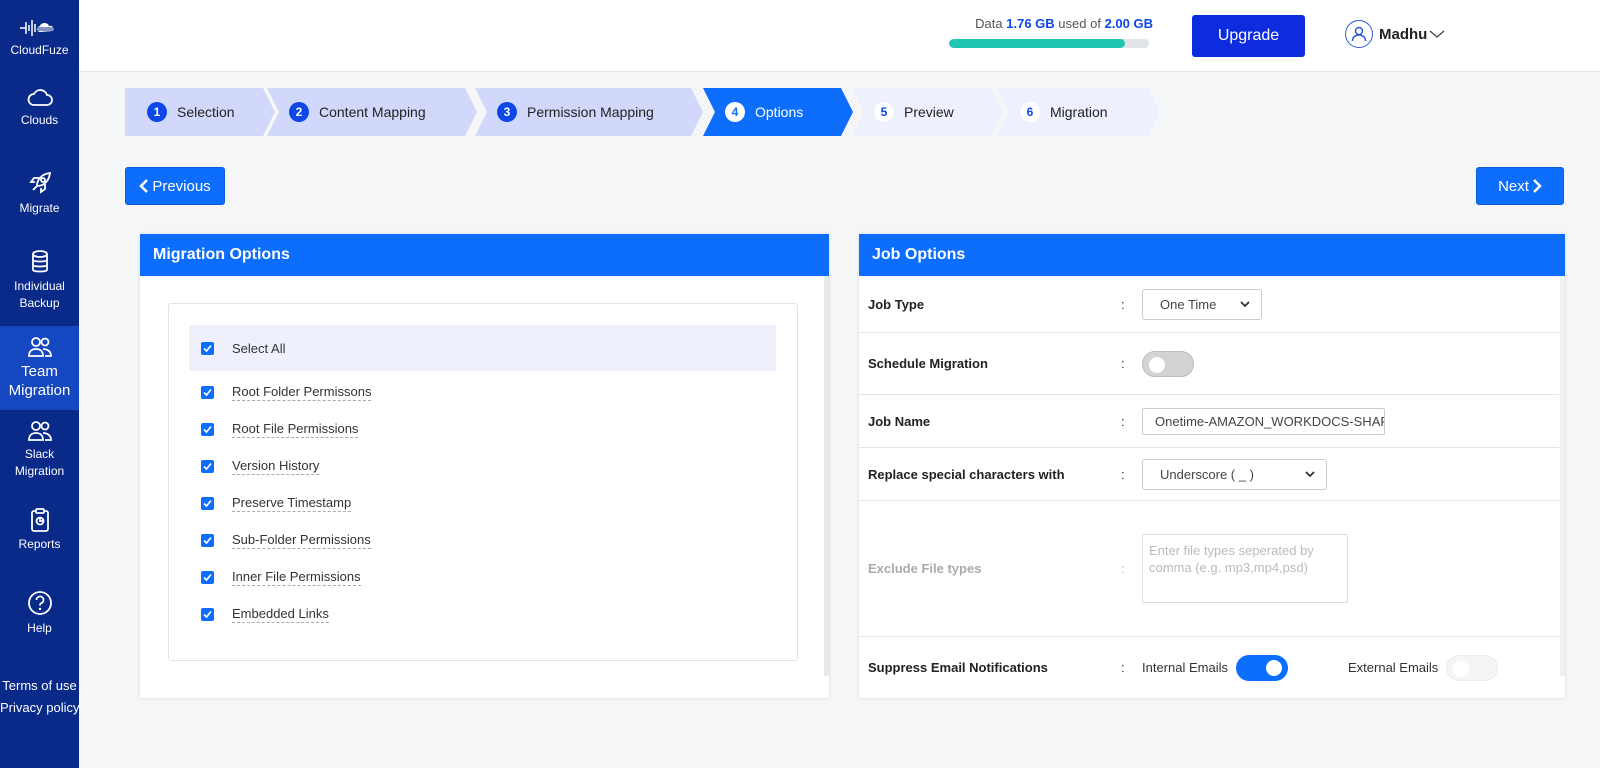  Describe the element at coordinates (1049, 43) in the screenshot. I see `storage-usage-bar` at that location.